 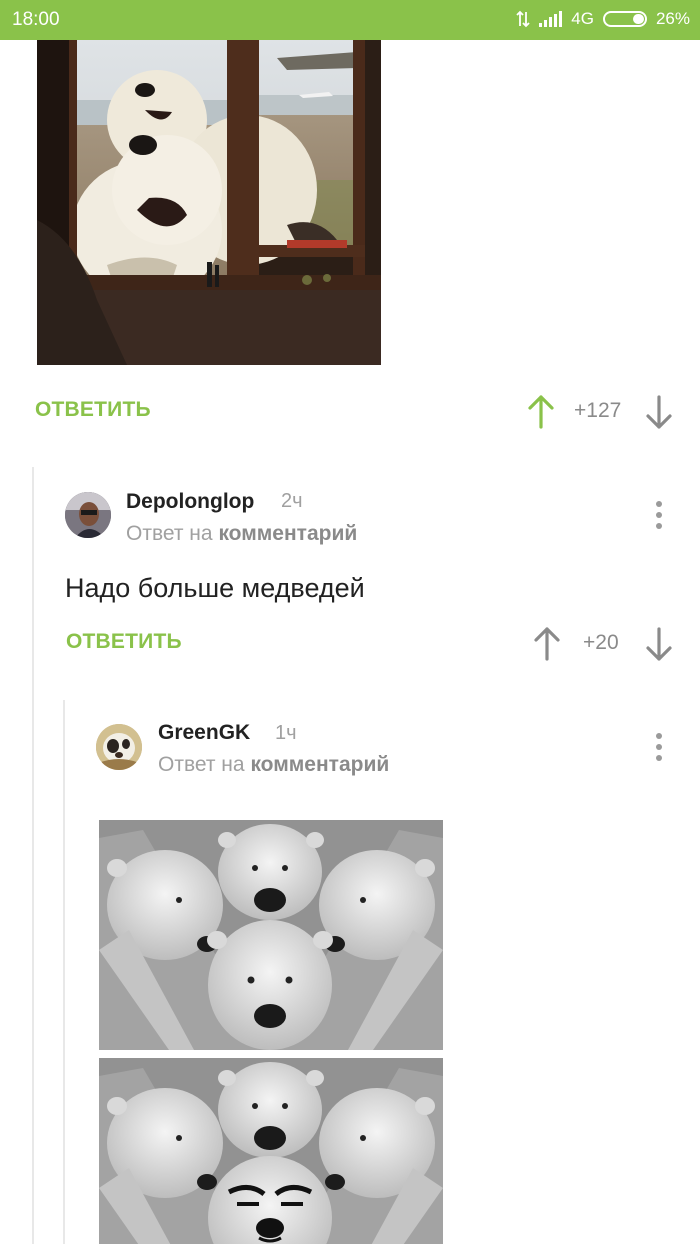 What do you see at coordinates (350, 20) in the screenshot?
I see `status-bar: 18:00 4G 26%` at bounding box center [350, 20].